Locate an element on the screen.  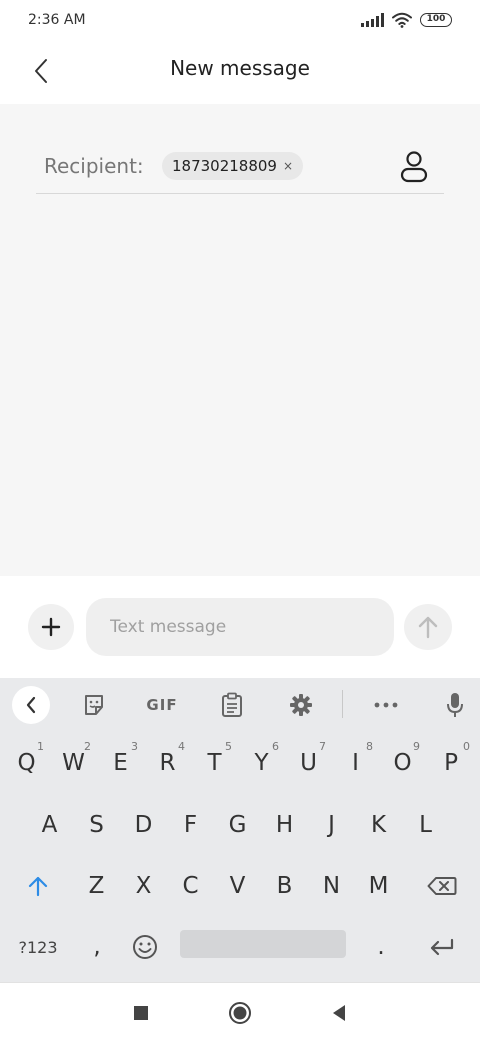
status-time: 2:36 AM is located at coordinates (57, 20).